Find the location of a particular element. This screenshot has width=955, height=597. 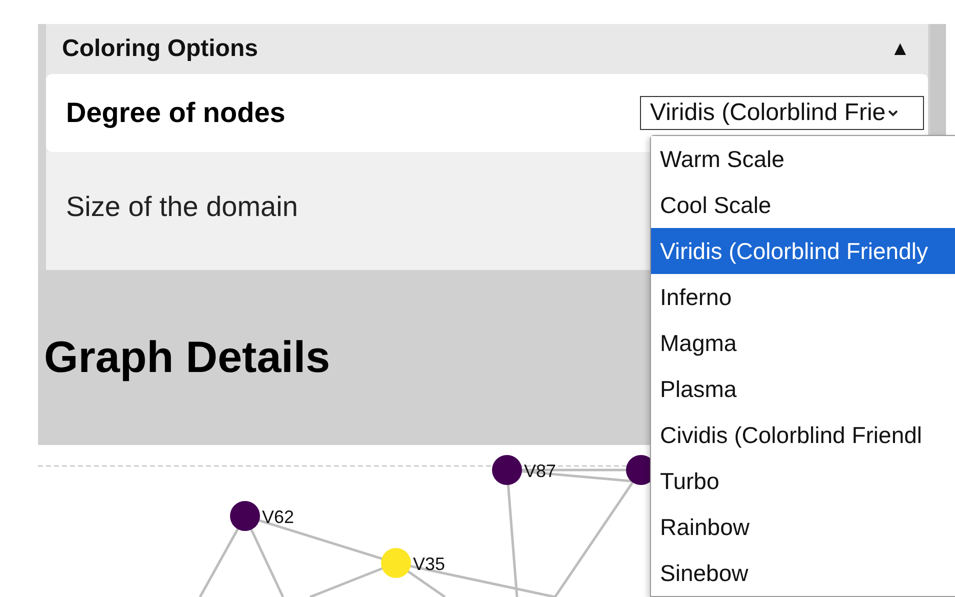

row-label: Size of the domain is located at coordinates (182, 207).